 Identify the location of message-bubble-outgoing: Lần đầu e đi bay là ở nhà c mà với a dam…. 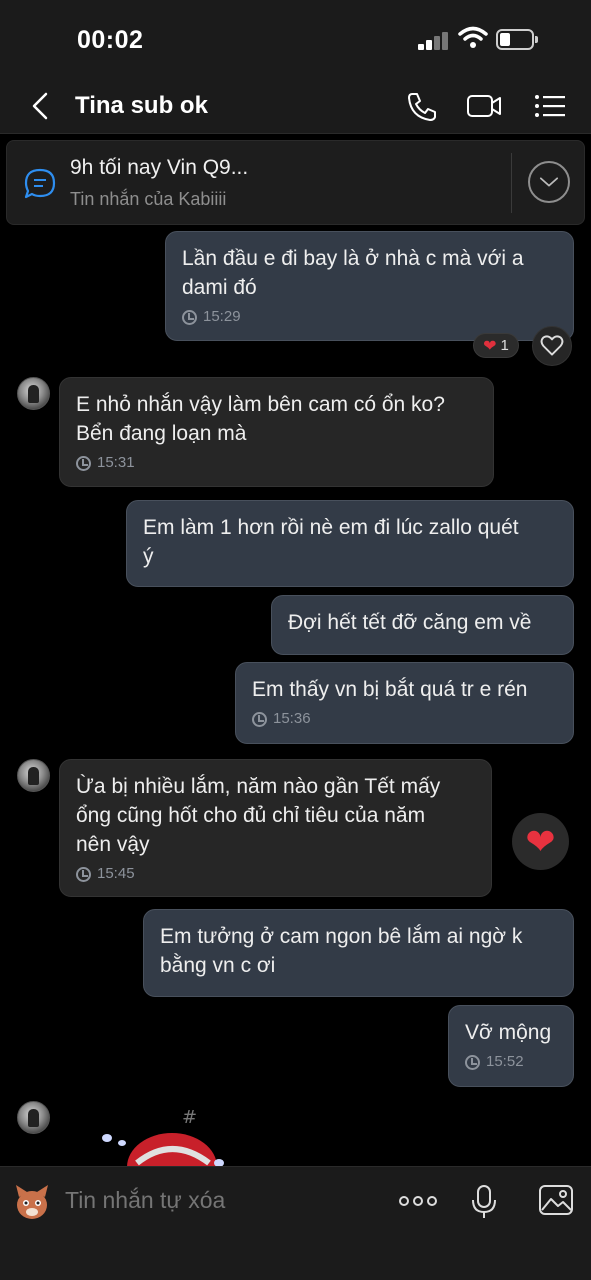
(369, 286).